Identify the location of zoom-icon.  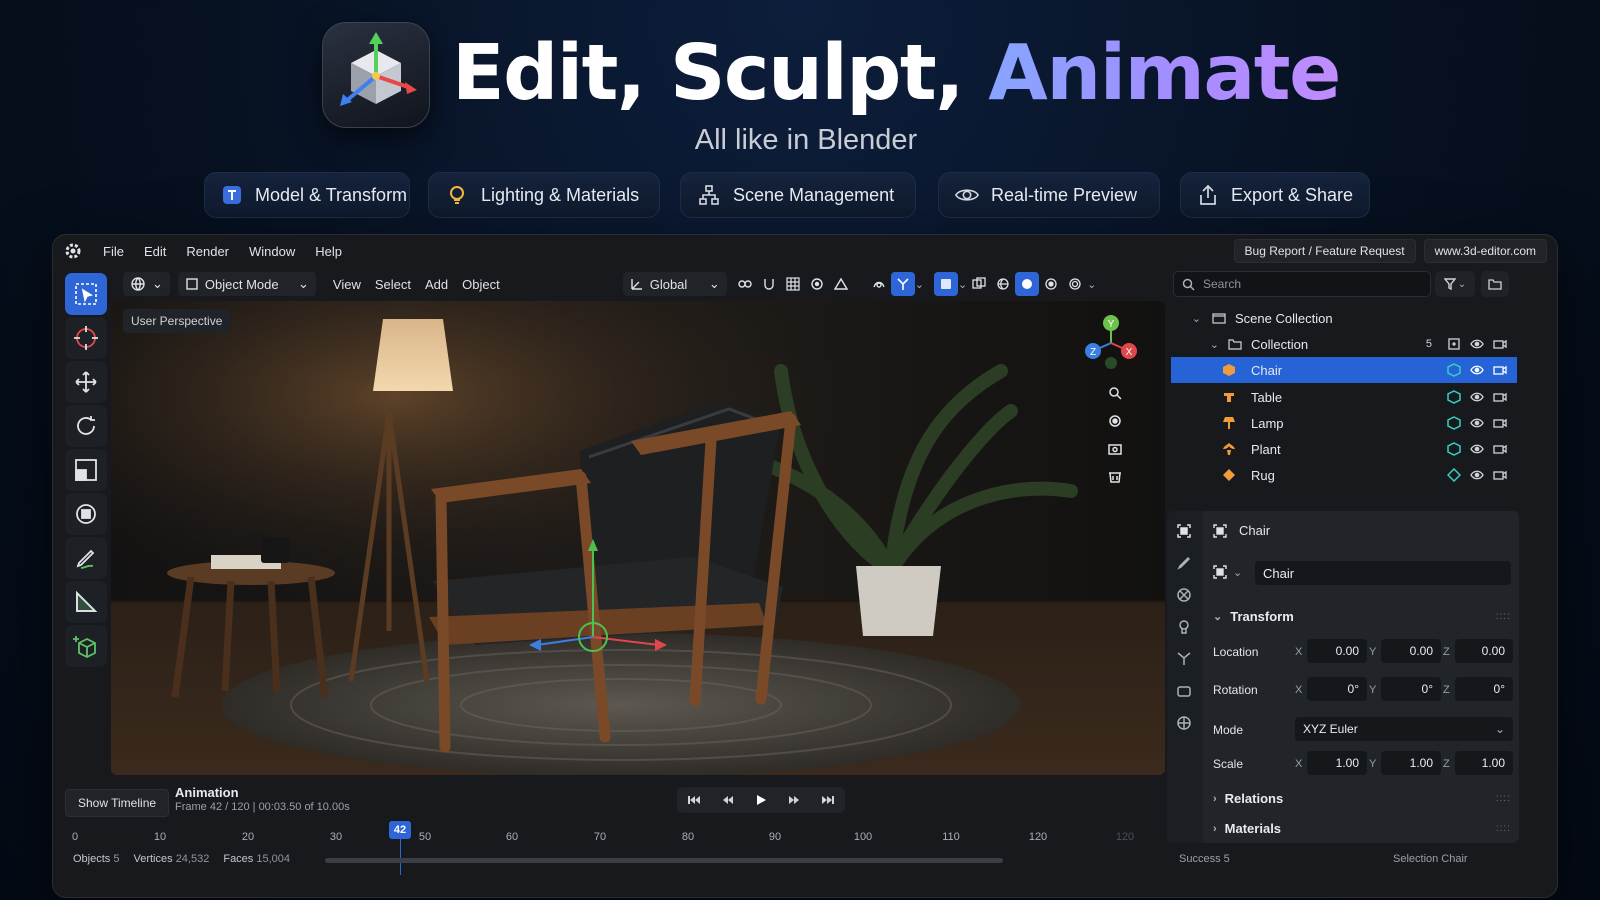
(1115, 393).